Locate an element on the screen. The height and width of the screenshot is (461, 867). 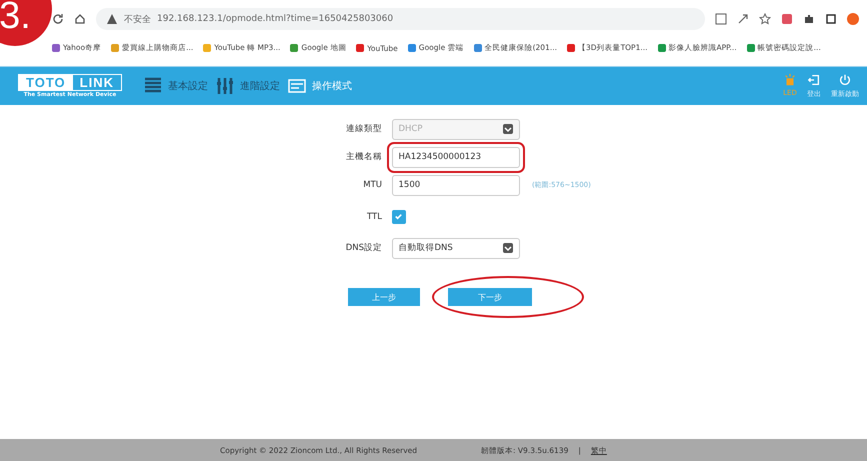
list-icon is located at coordinates (153, 86).